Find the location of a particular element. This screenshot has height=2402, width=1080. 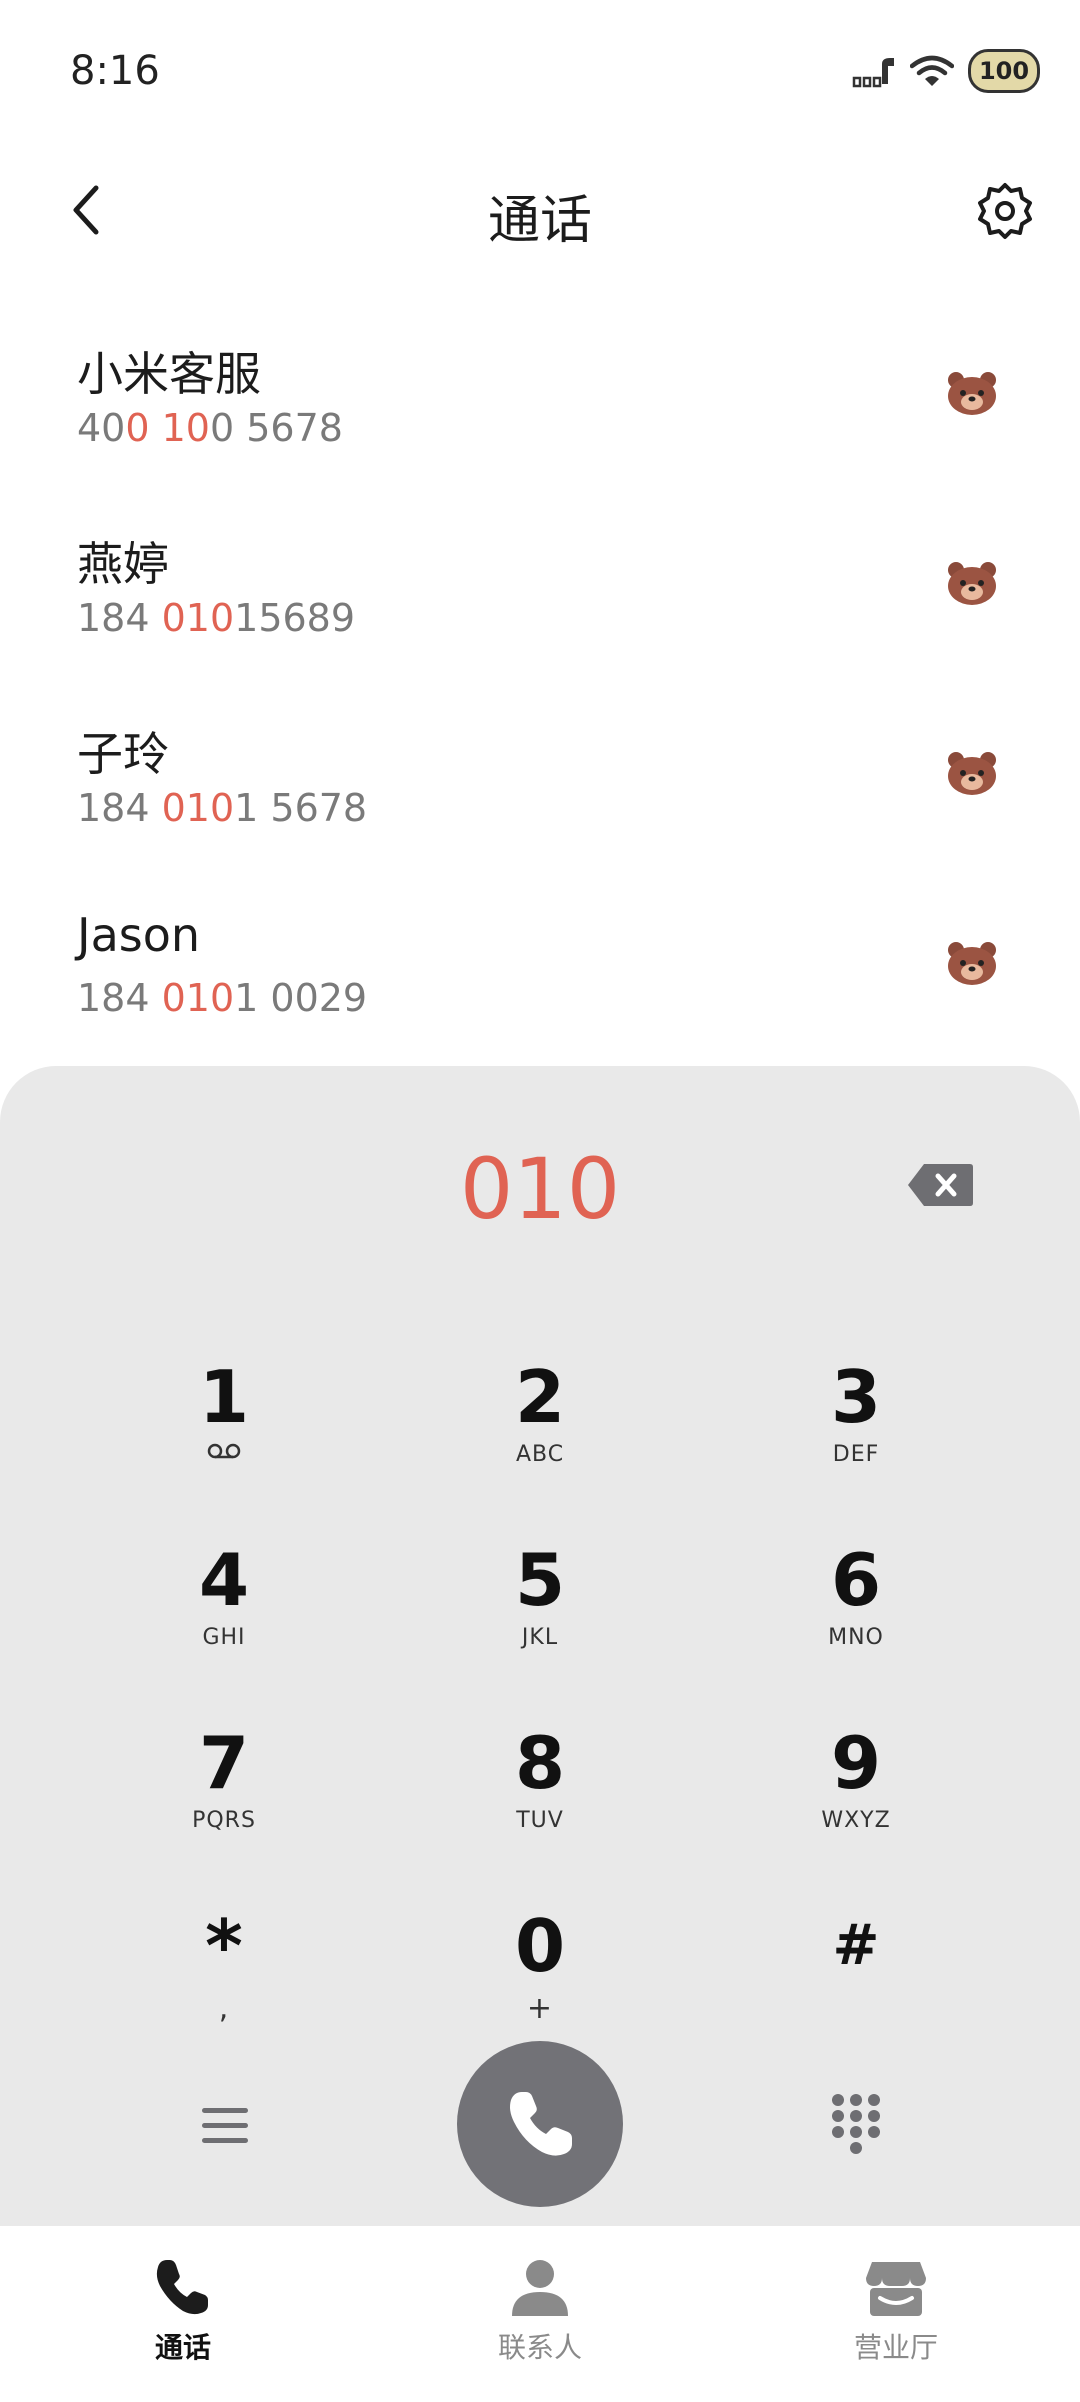

status-bar: 8:16 100 is located at coordinates (540, 75).